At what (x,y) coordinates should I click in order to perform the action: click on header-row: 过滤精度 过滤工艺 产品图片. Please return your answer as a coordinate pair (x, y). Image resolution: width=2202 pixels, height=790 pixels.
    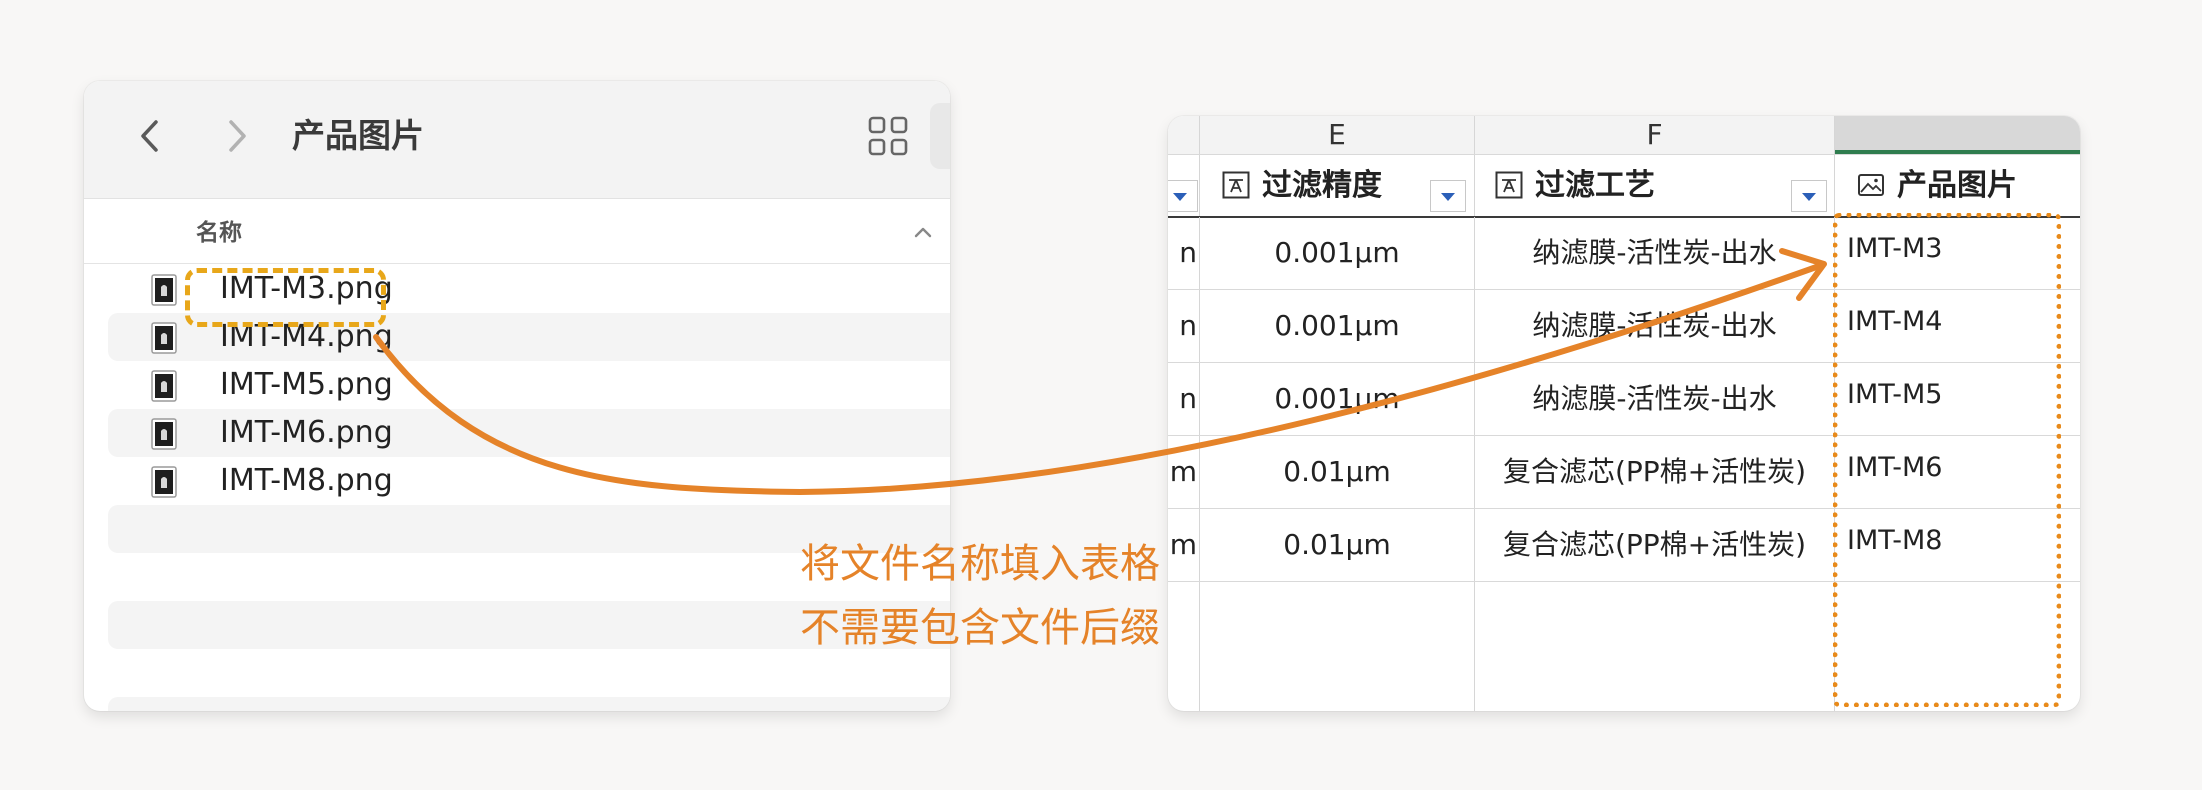
    Looking at the image, I should click on (1624, 186).